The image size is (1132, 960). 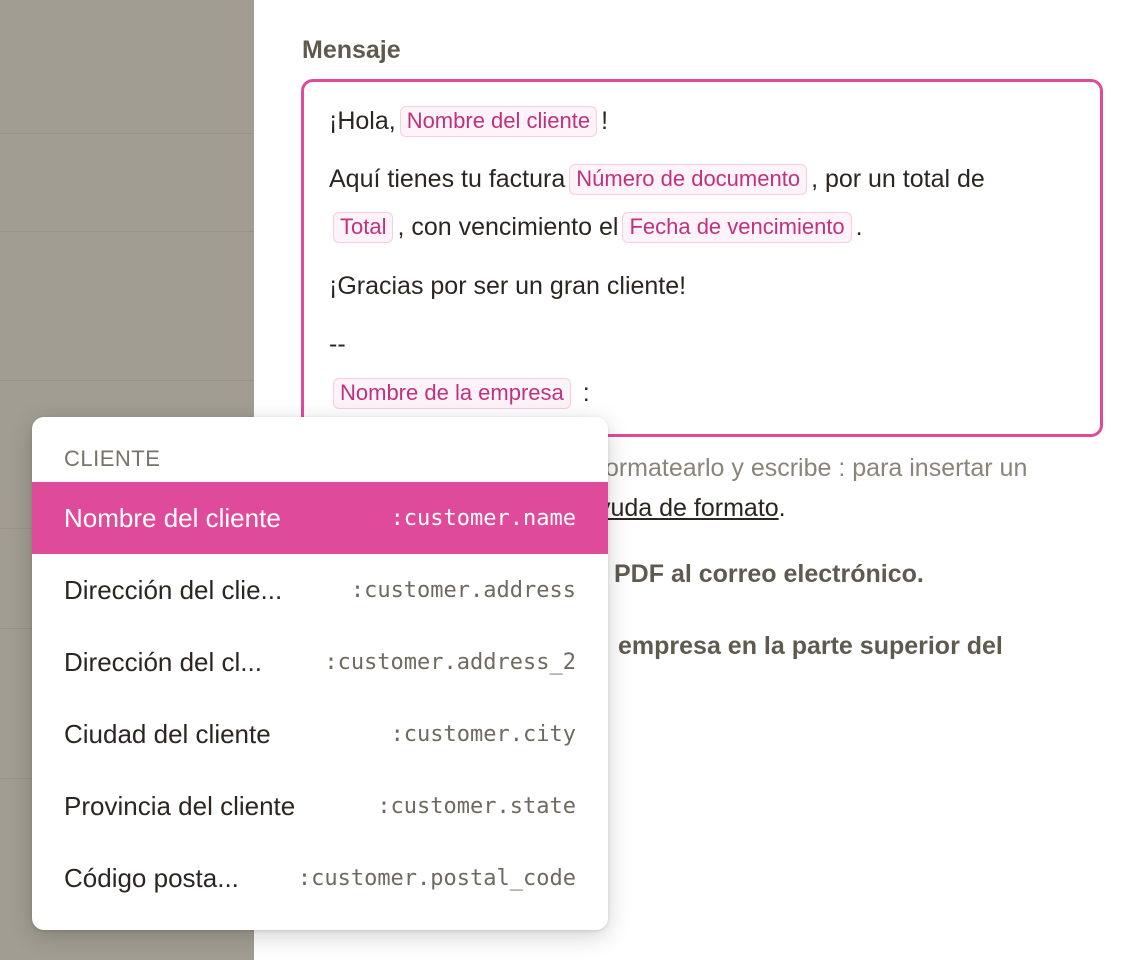 What do you see at coordinates (320, 878) in the screenshot?
I see `dropdown-item-customer-postal-code: Código posta... :customer.postal_code` at bounding box center [320, 878].